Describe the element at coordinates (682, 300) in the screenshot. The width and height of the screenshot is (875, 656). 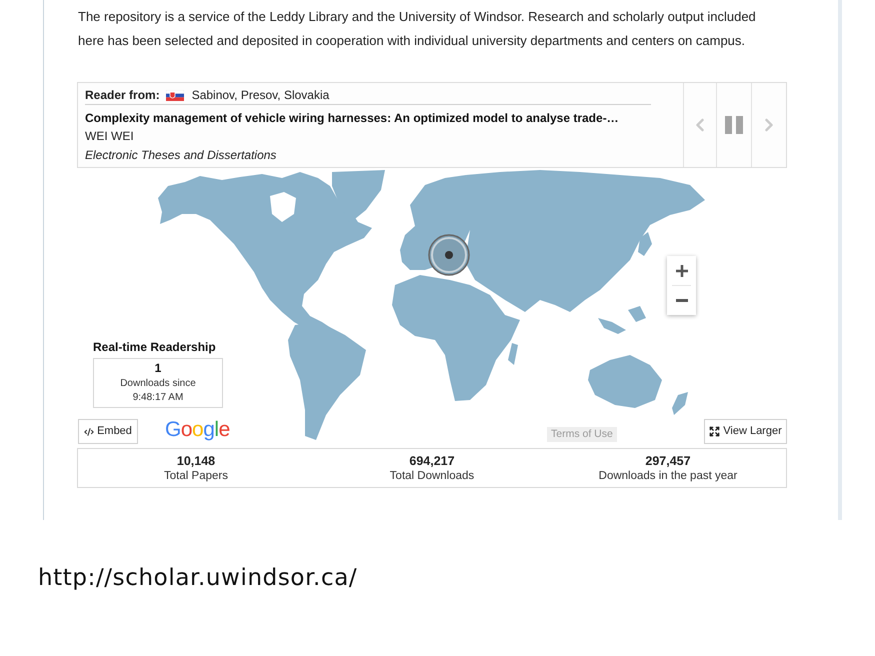
I see `zoom-out-icon` at that location.